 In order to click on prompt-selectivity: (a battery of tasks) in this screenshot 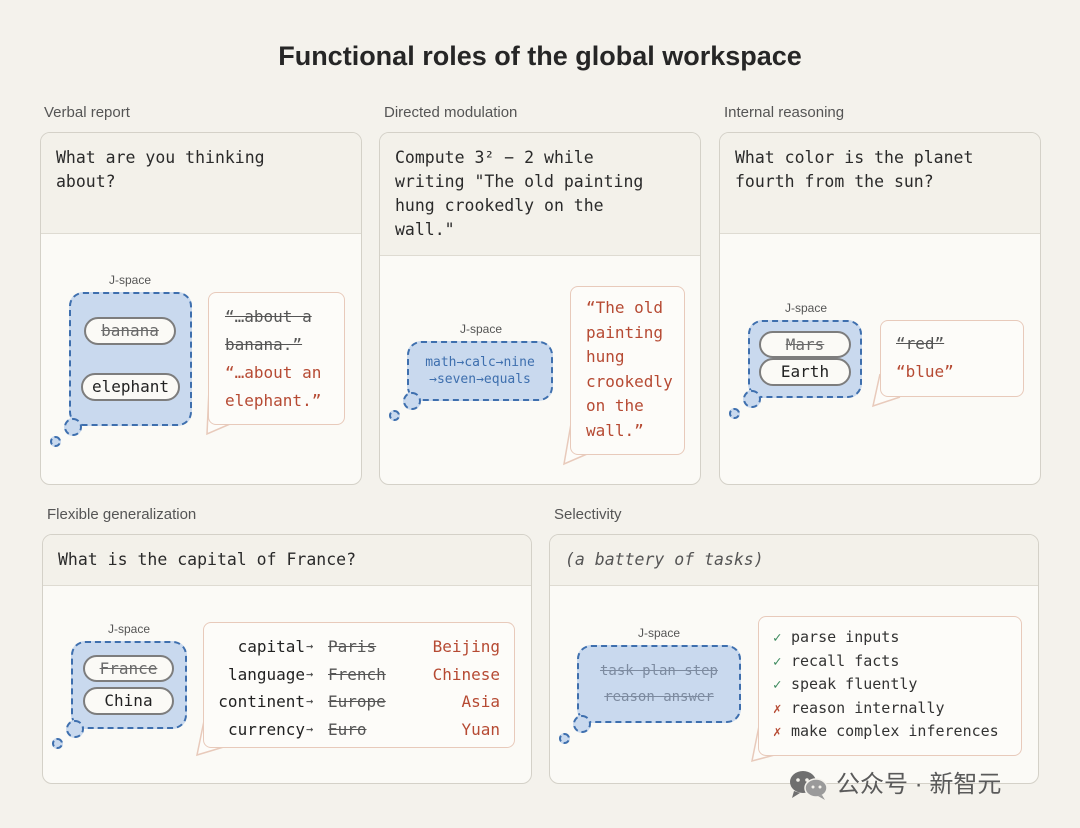, I will do `click(794, 560)`.